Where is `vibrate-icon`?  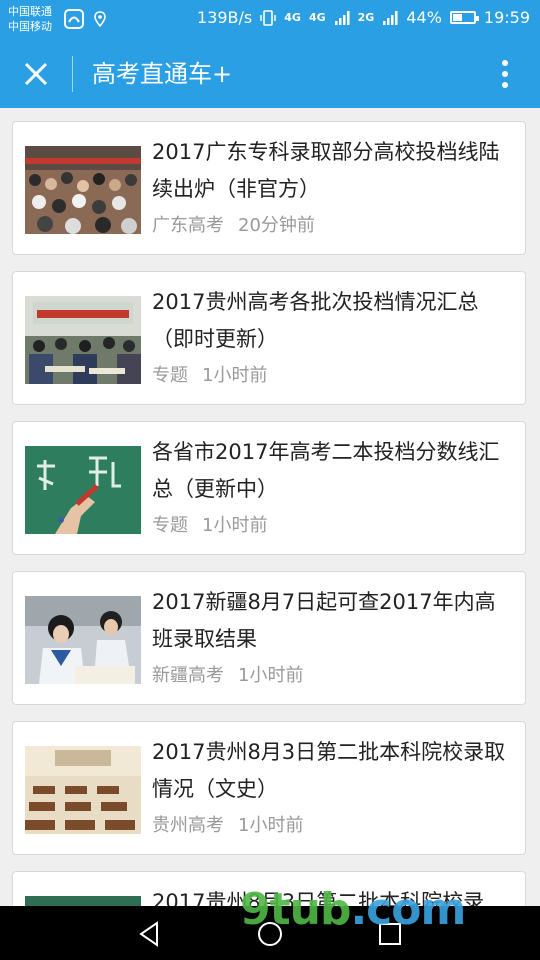
vibrate-icon is located at coordinates (268, 17).